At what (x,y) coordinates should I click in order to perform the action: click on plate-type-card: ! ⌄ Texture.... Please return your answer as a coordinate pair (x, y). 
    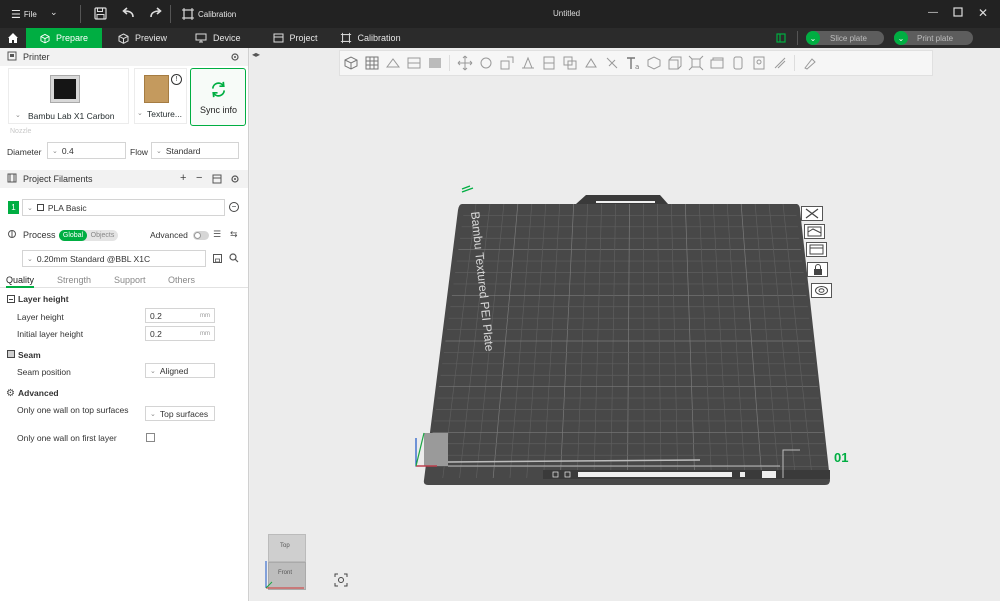
    Looking at the image, I should click on (160, 96).